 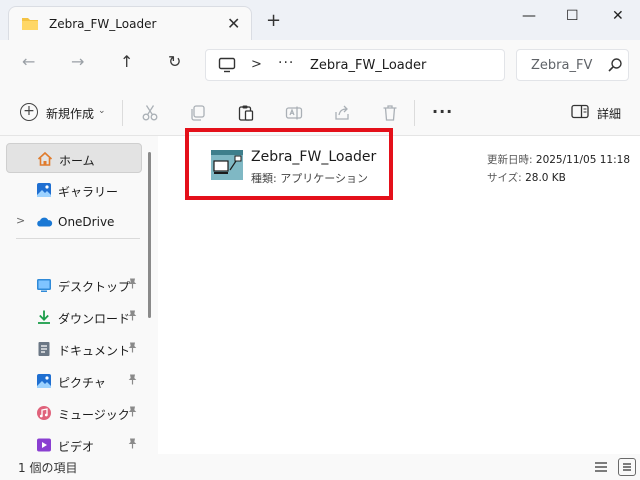 I want to click on sidebar-item-label: ホーム, so click(x=77, y=161).